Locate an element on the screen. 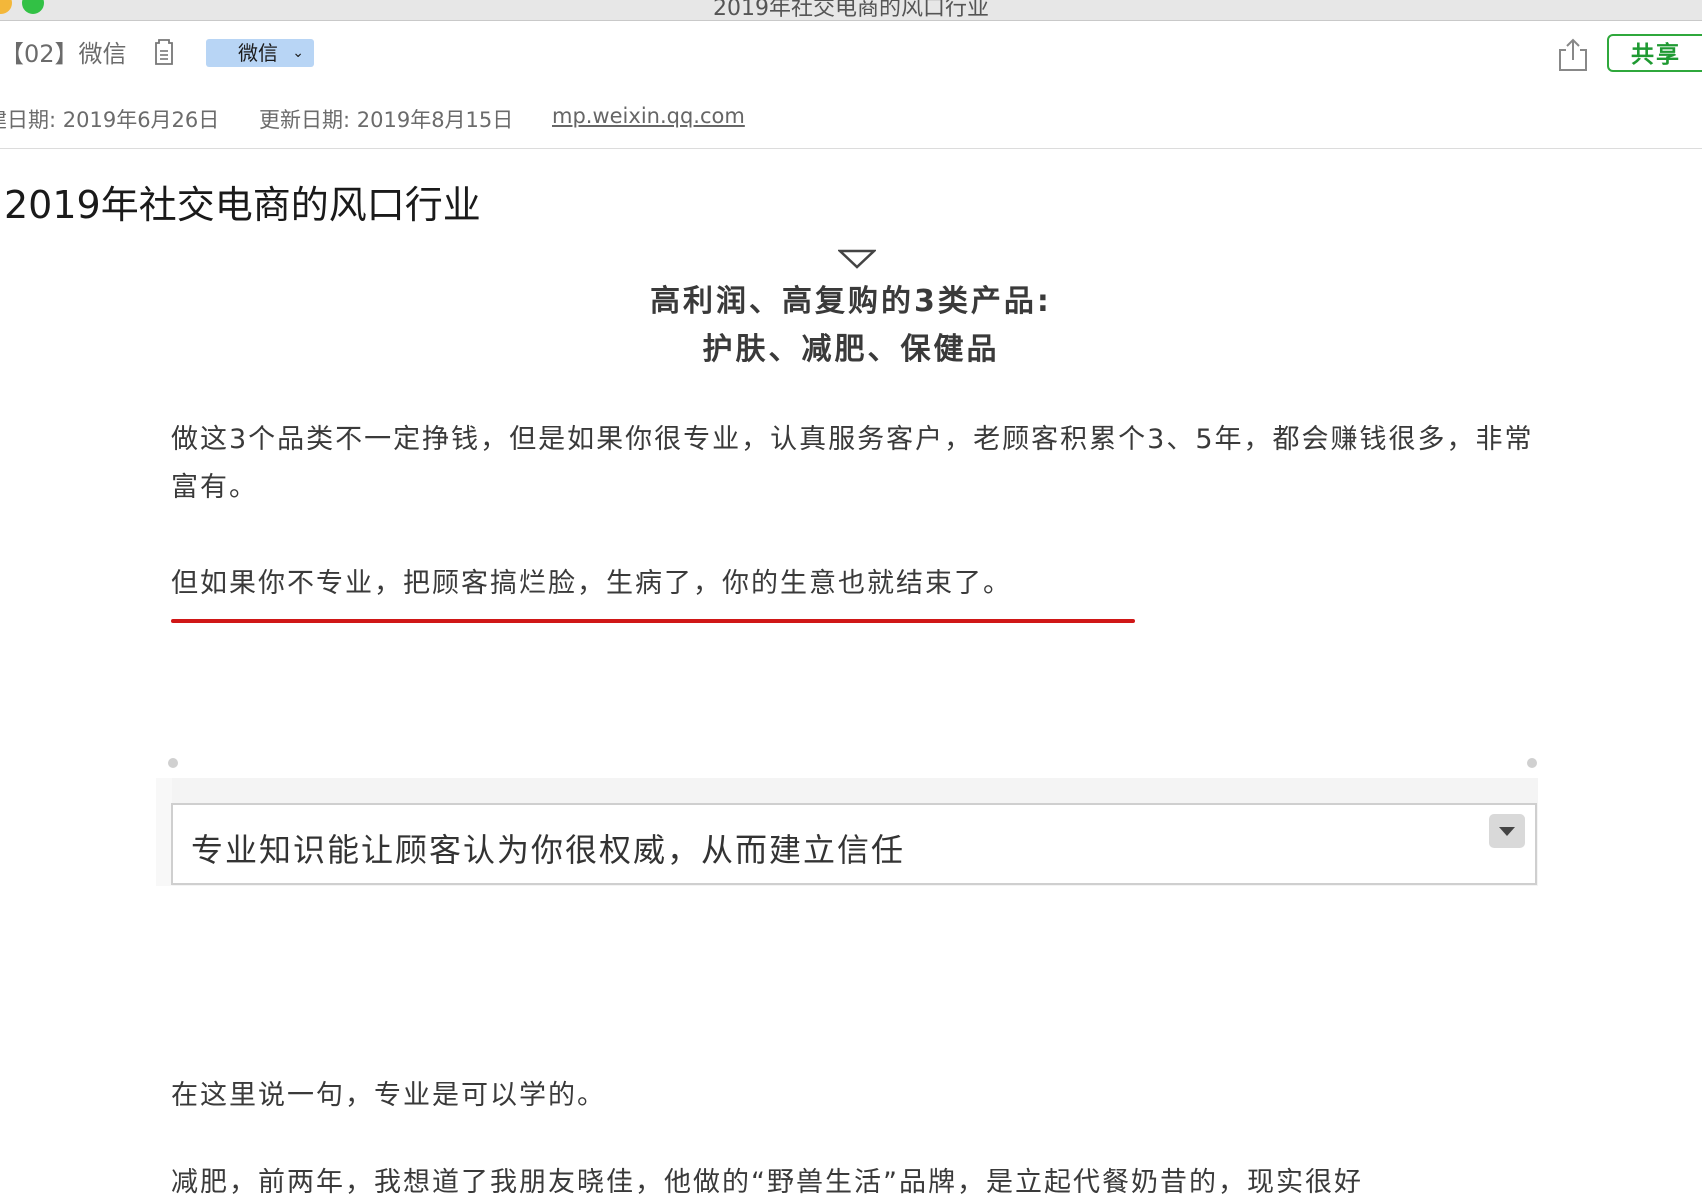  widget-edge is located at coordinates (164, 832).